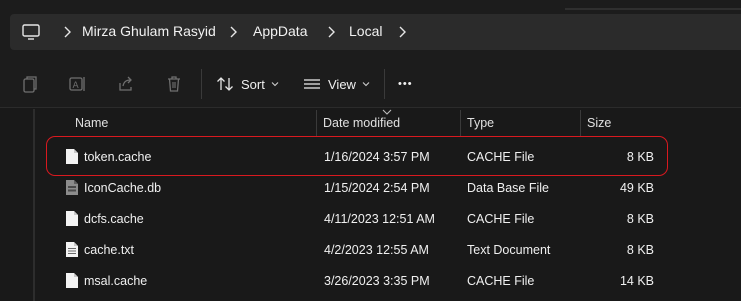  What do you see at coordinates (312, 84) in the screenshot?
I see `view-list-icon` at bounding box center [312, 84].